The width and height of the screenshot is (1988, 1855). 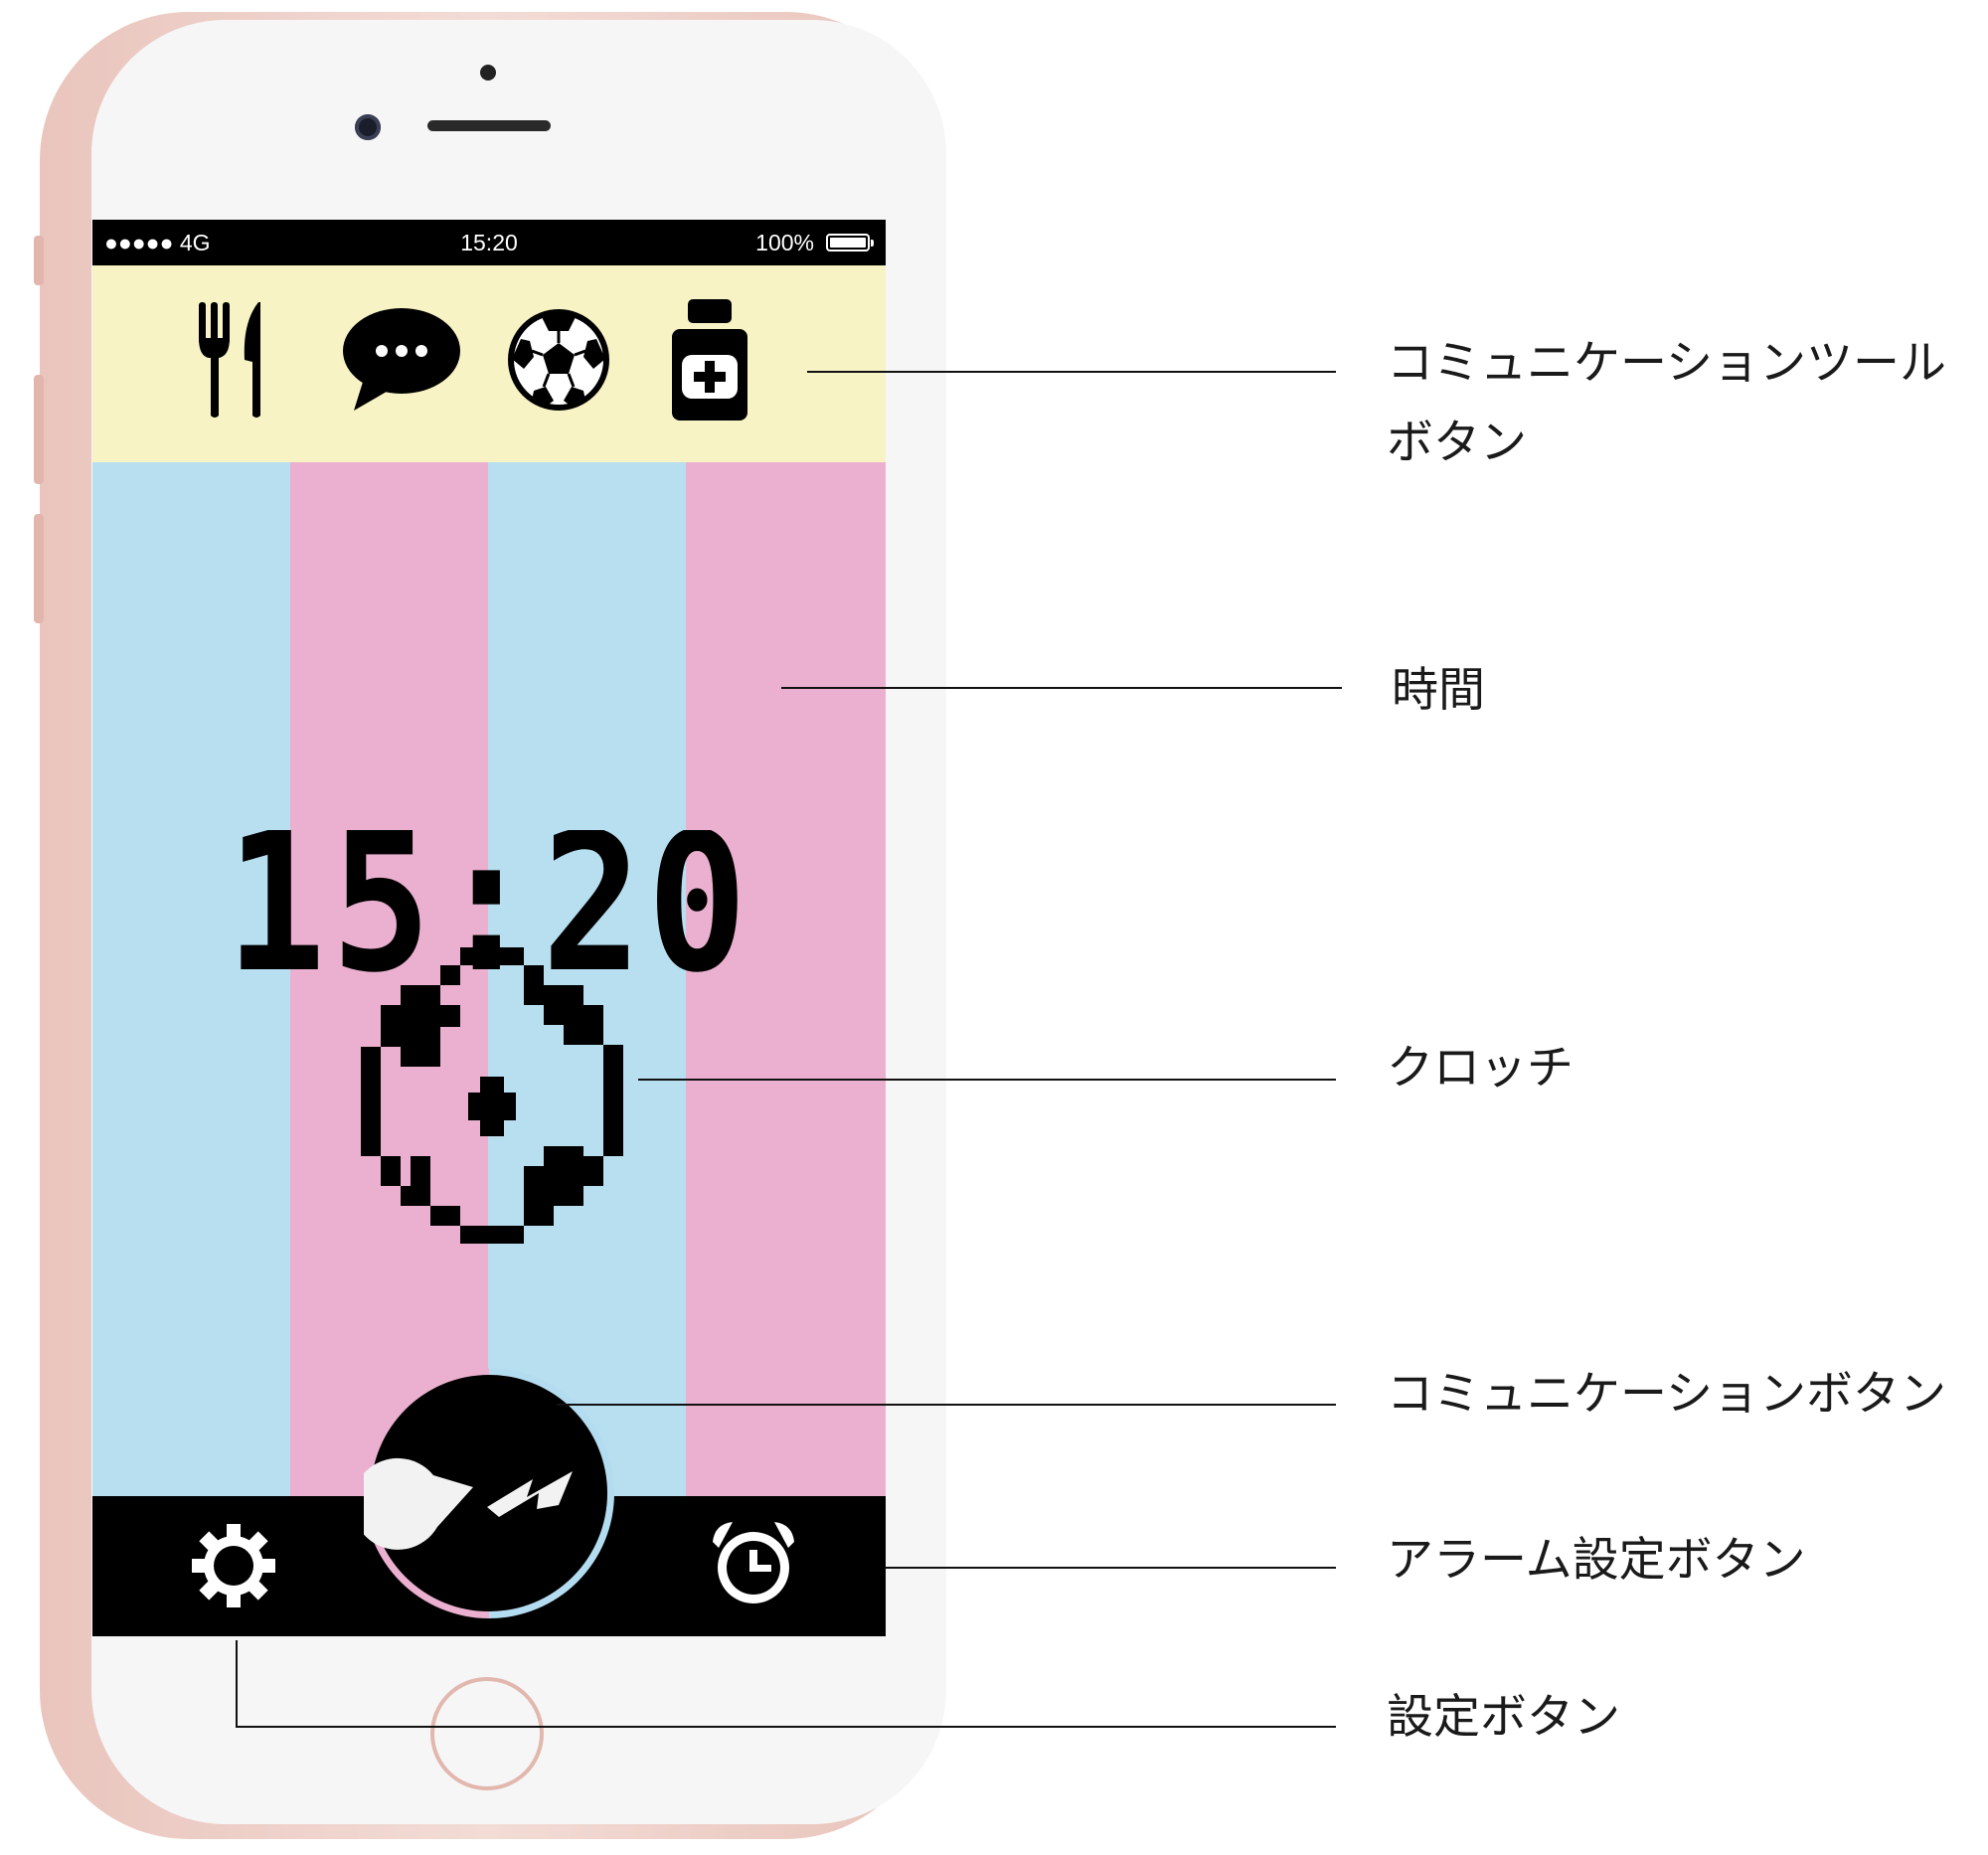 I want to click on callout-settings-button: 設定ボタン, so click(x=1503, y=1717).